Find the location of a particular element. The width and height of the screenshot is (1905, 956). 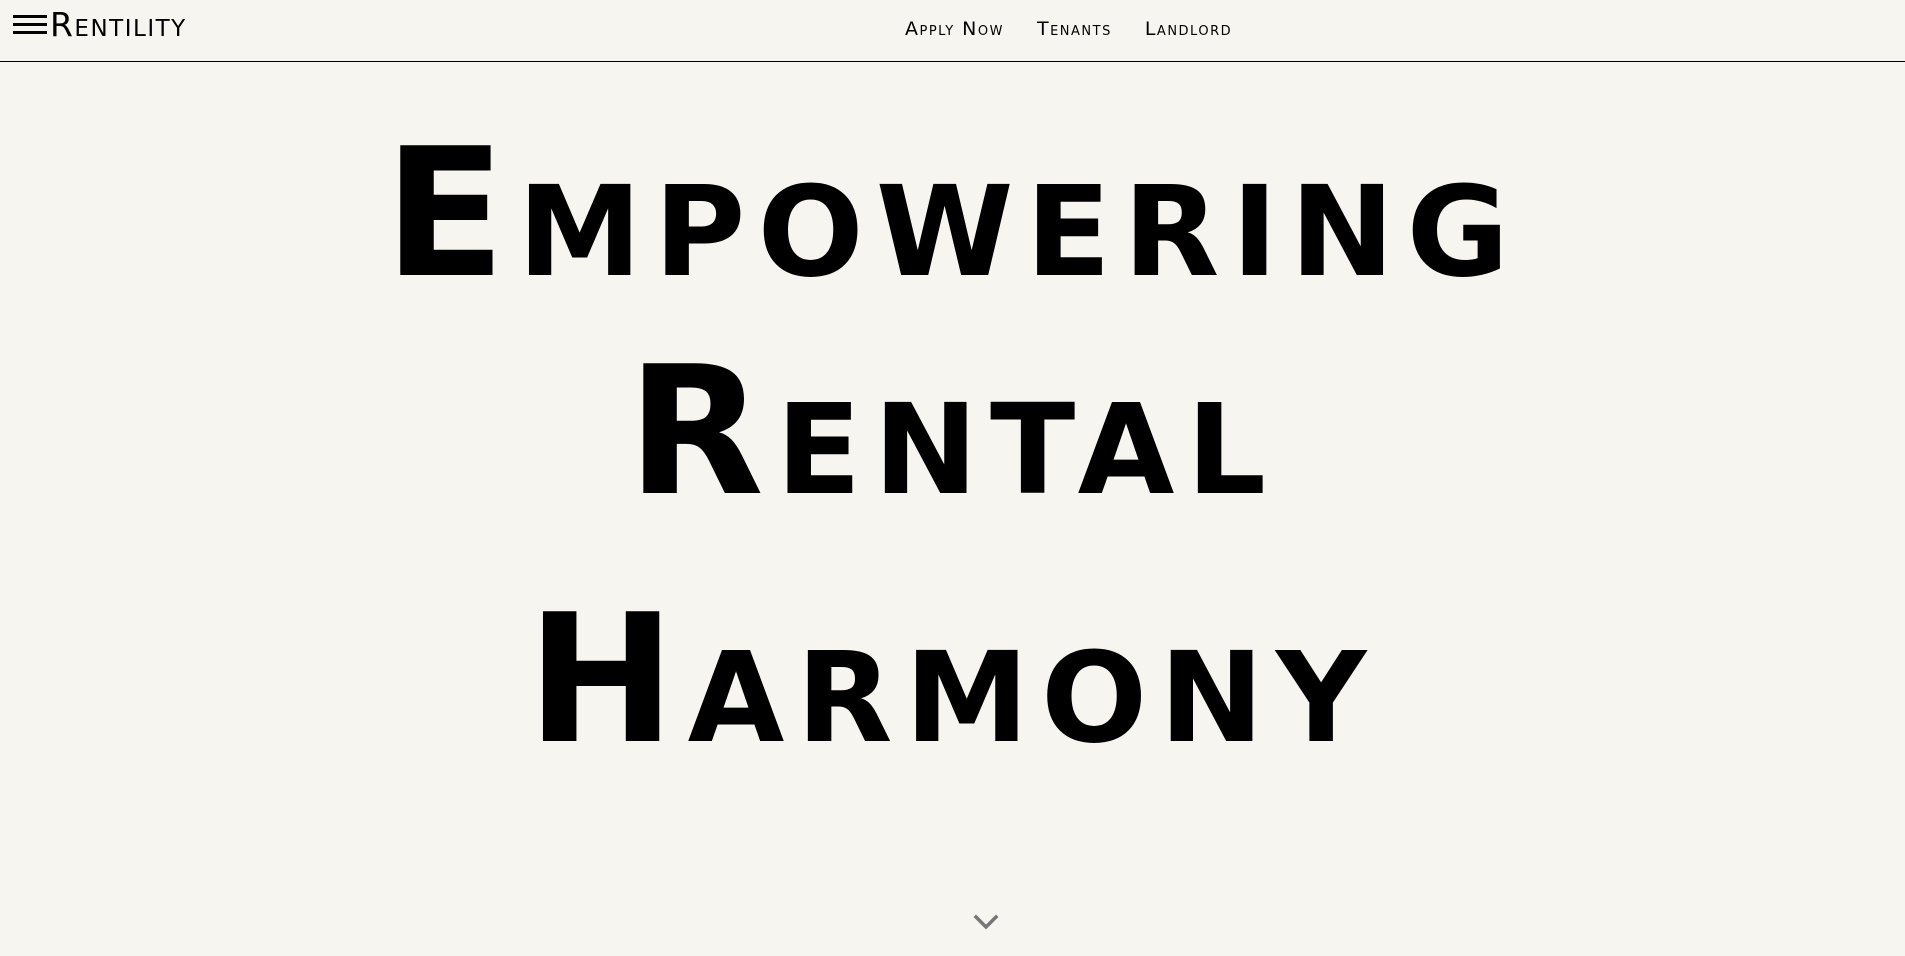

nav-landlord: Landlord is located at coordinates (1188, 29).